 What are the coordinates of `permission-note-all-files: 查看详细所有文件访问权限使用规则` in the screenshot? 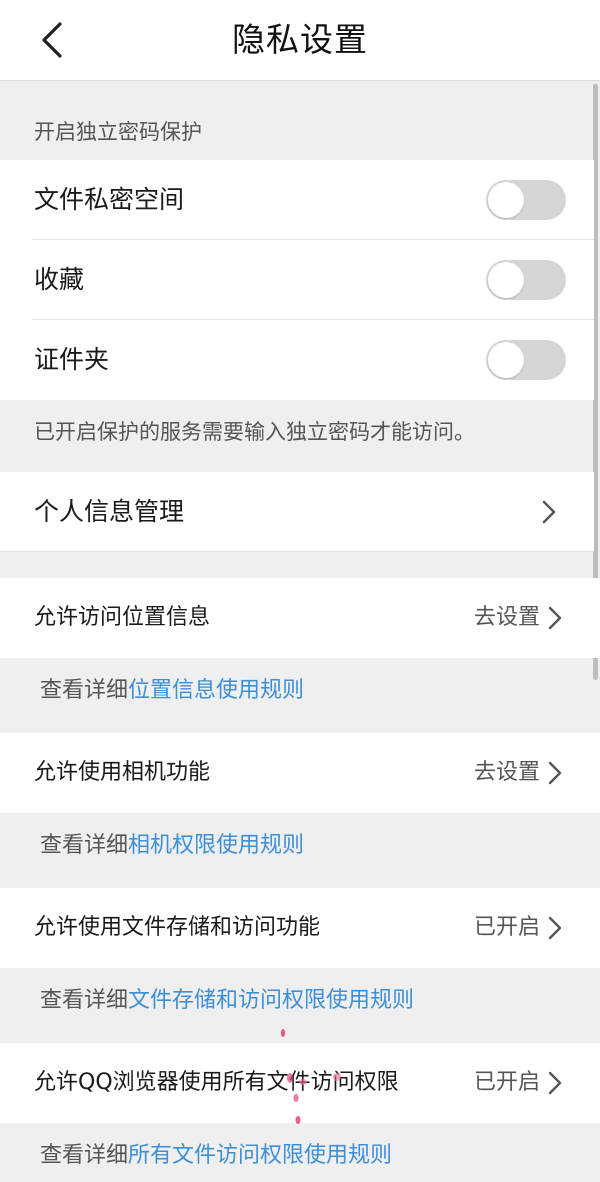 It's located at (216, 1156).